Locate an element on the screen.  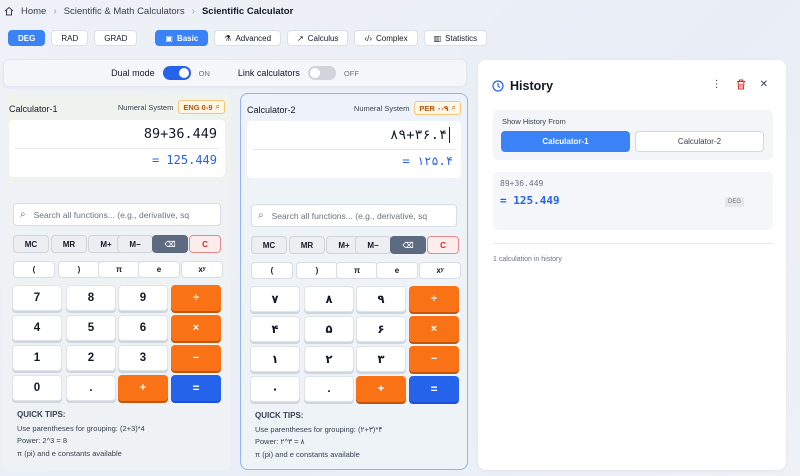
history-entry: 89+36.449 = 125.449 DEG is located at coordinates (633, 201).